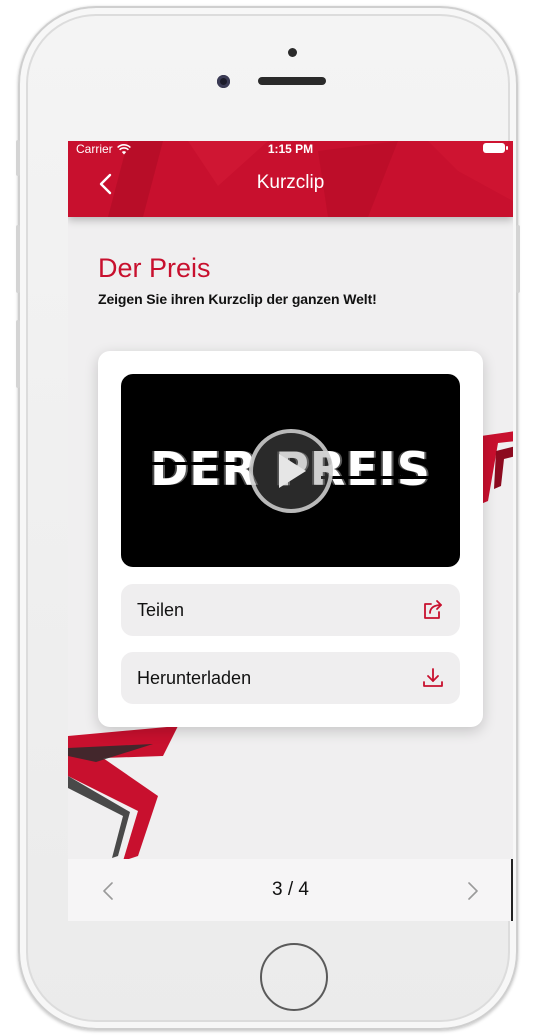 The height and width of the screenshot is (1035, 534). I want to click on pager-count: 3 / 4, so click(290, 889).